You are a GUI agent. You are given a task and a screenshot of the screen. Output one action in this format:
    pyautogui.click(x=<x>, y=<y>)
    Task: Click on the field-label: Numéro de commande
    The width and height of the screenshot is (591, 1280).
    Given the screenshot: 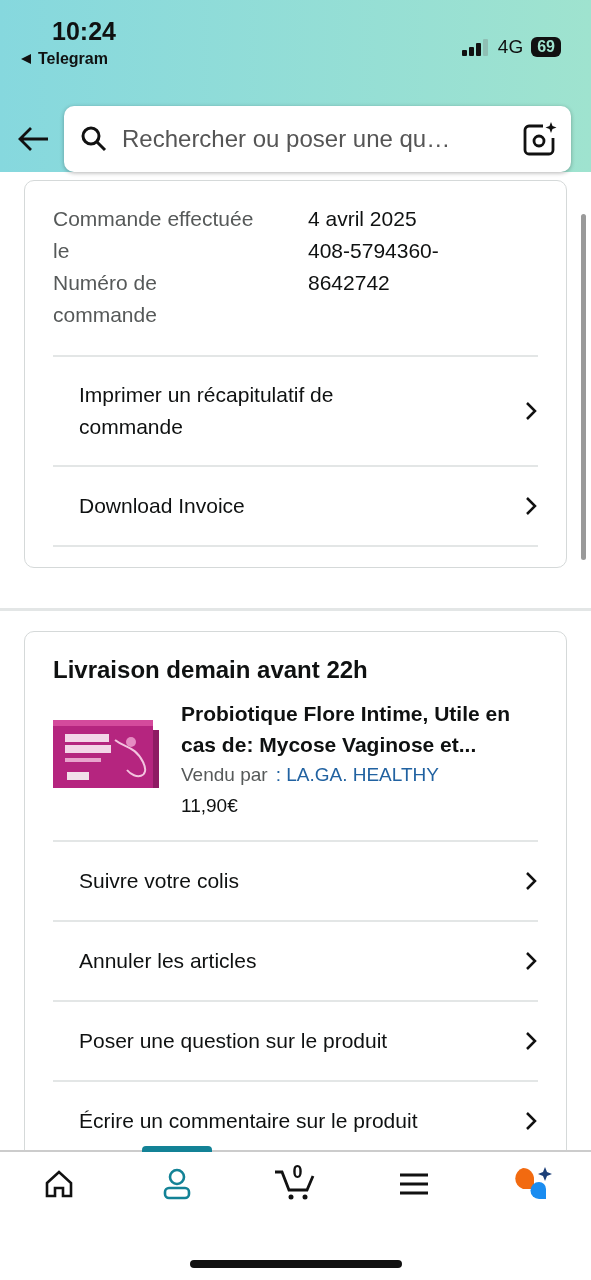 What is the action you would take?
    pyautogui.click(x=105, y=299)
    